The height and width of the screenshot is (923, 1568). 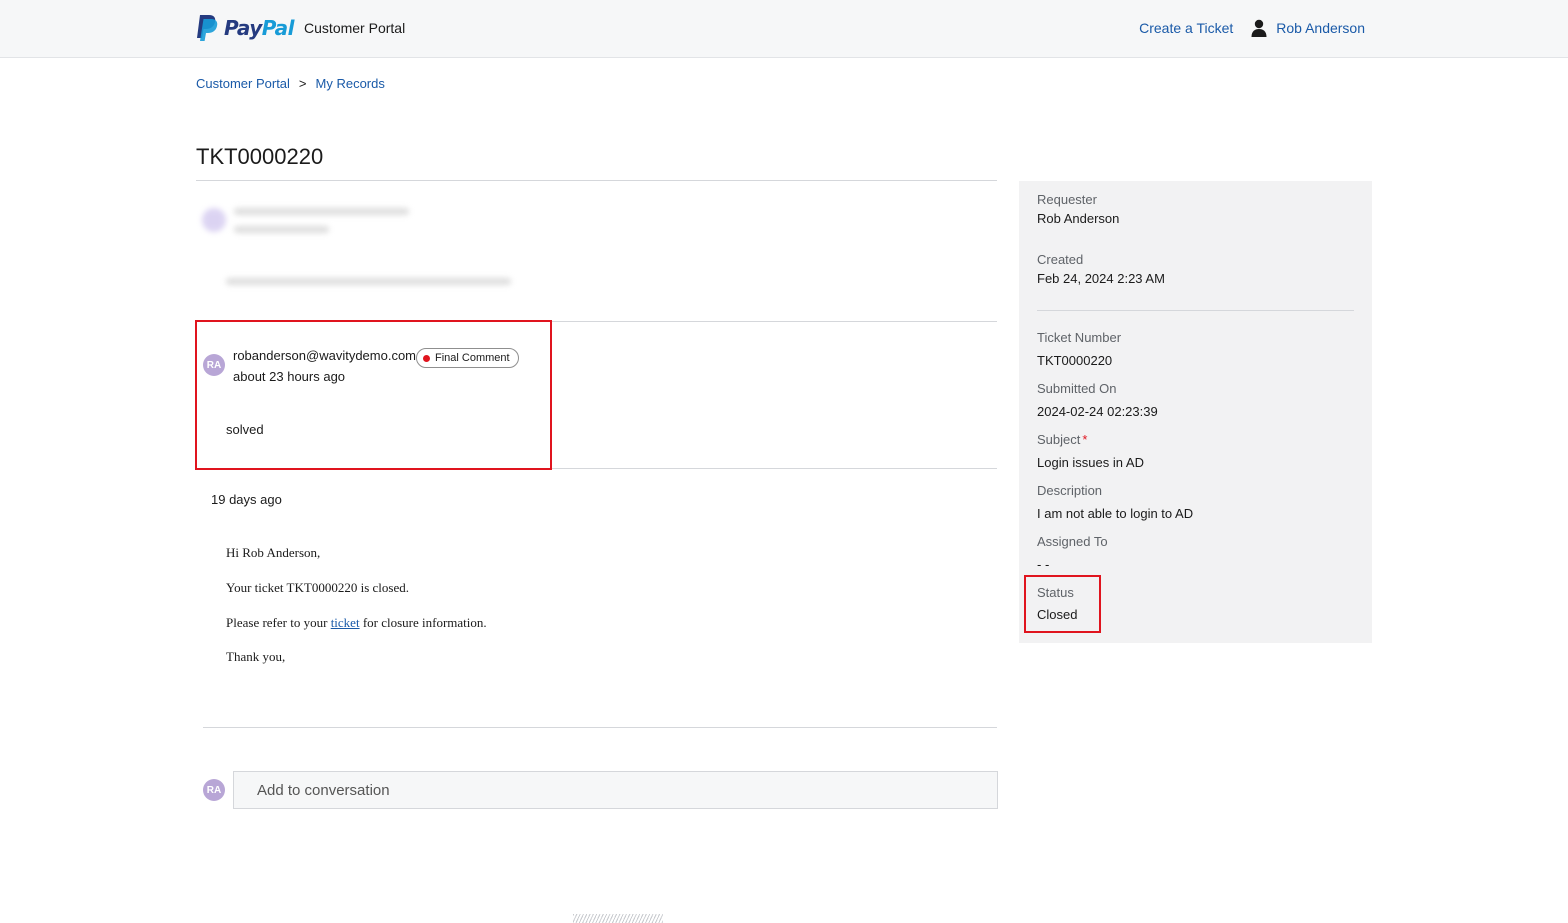 I want to click on breadcrumb: Customer Portal > My Records, so click(x=290, y=83).